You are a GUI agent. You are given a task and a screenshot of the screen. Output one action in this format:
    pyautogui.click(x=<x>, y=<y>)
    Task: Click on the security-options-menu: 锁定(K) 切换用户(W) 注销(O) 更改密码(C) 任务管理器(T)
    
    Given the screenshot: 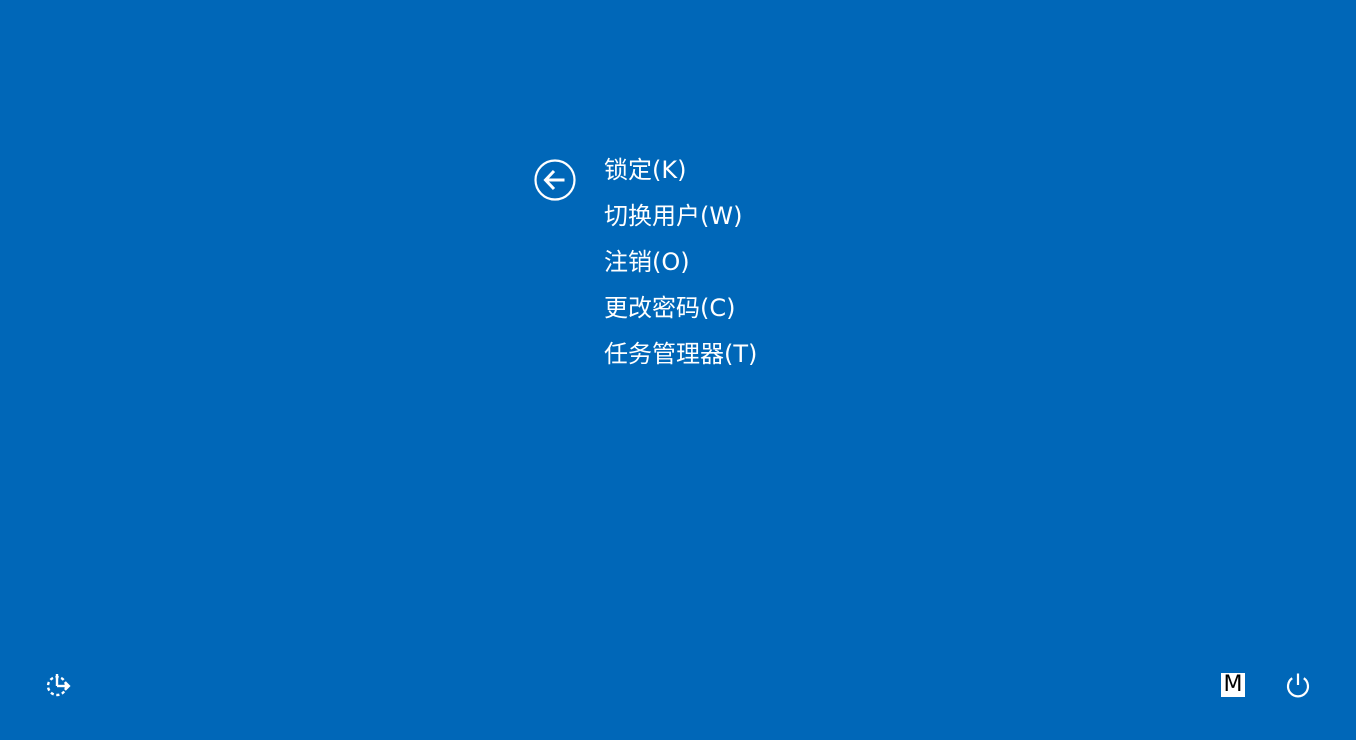 What is the action you would take?
    pyautogui.click(x=680, y=265)
    